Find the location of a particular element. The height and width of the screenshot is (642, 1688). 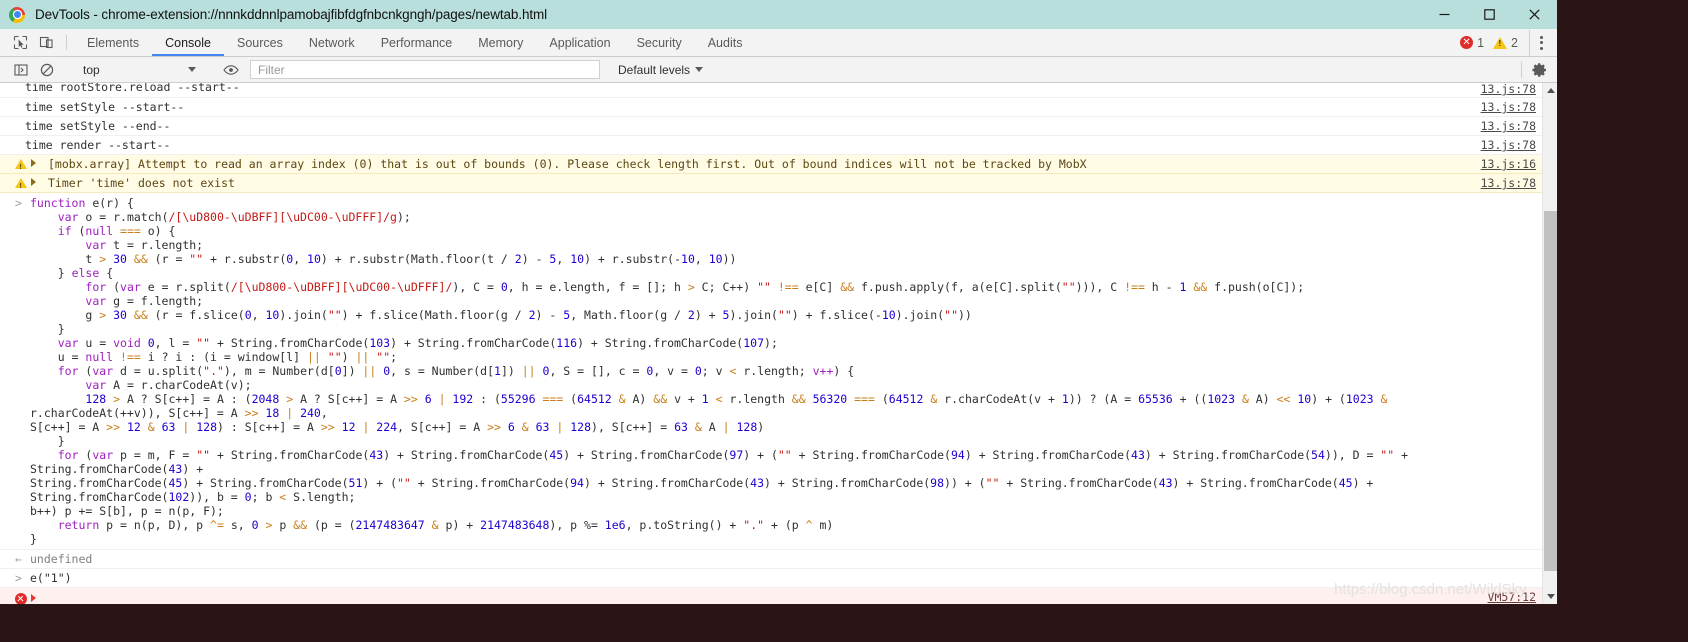

code-line: b++) p += S[b], p = n(p, F); is located at coordinates (746, 511).